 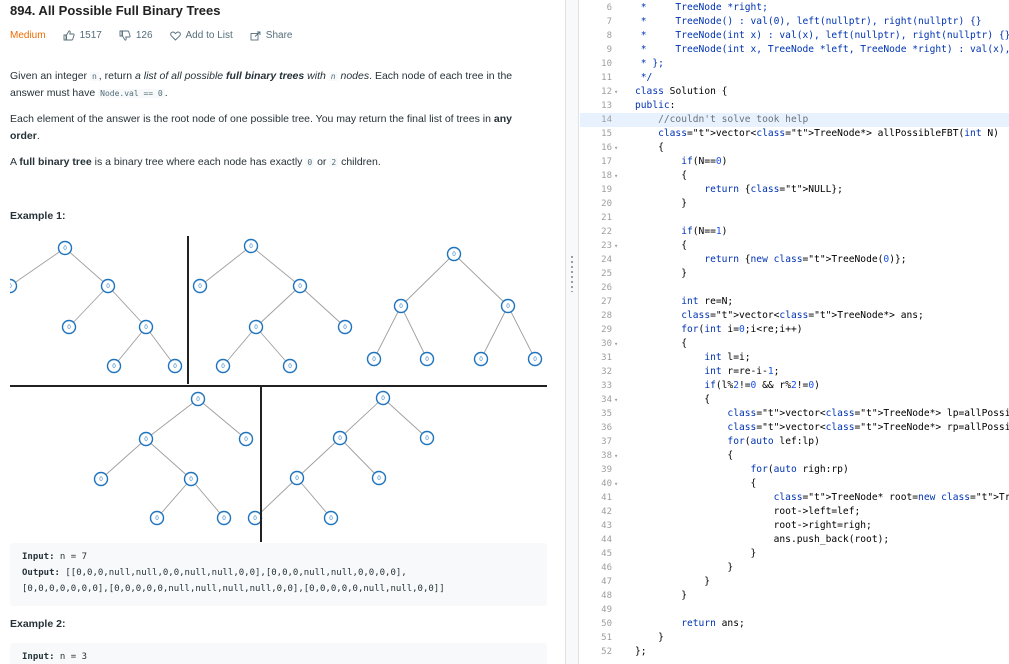 I want to click on code-line: 42 root->left=lef;, so click(x=794, y=512).